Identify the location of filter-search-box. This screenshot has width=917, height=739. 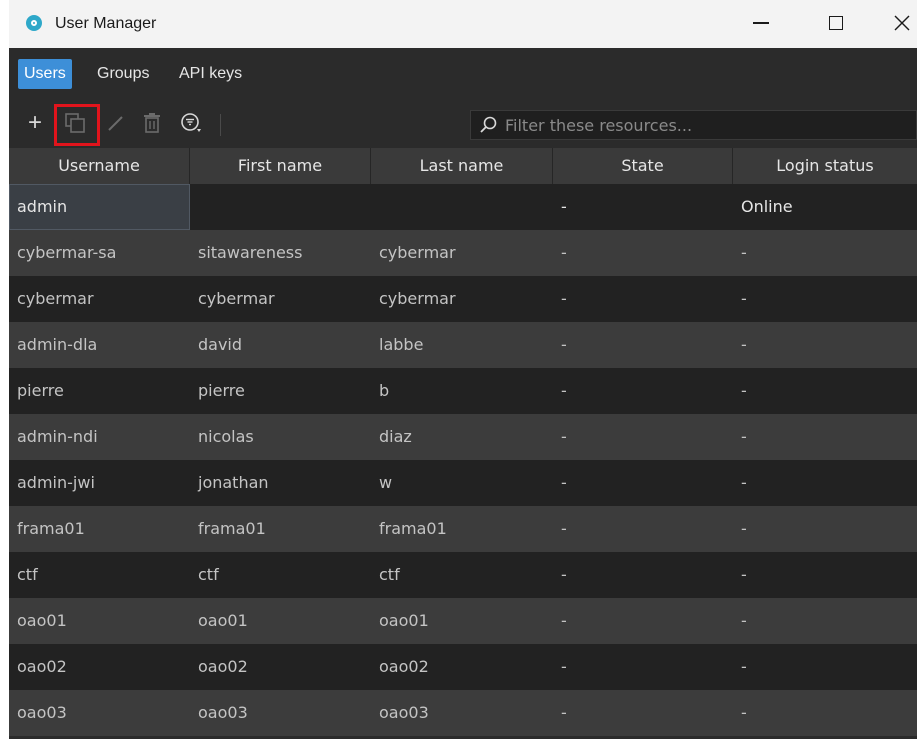
(693, 125).